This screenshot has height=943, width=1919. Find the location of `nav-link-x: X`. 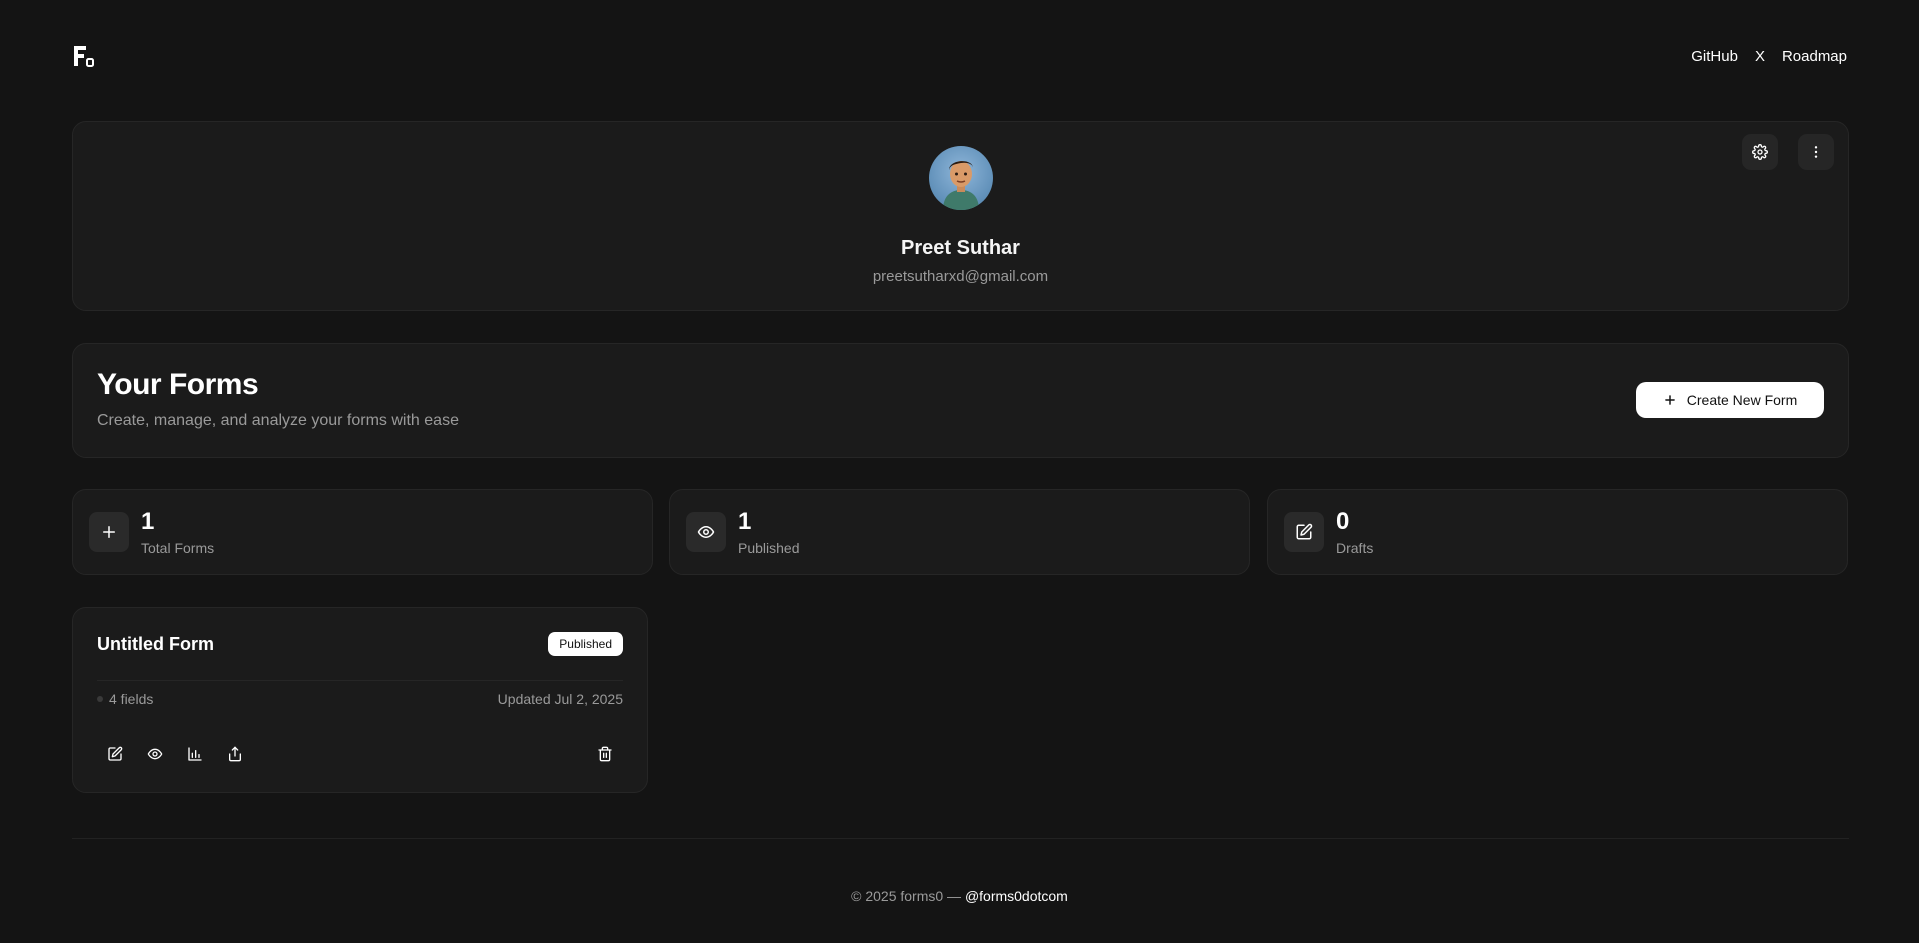

nav-link-x: X is located at coordinates (1760, 56).